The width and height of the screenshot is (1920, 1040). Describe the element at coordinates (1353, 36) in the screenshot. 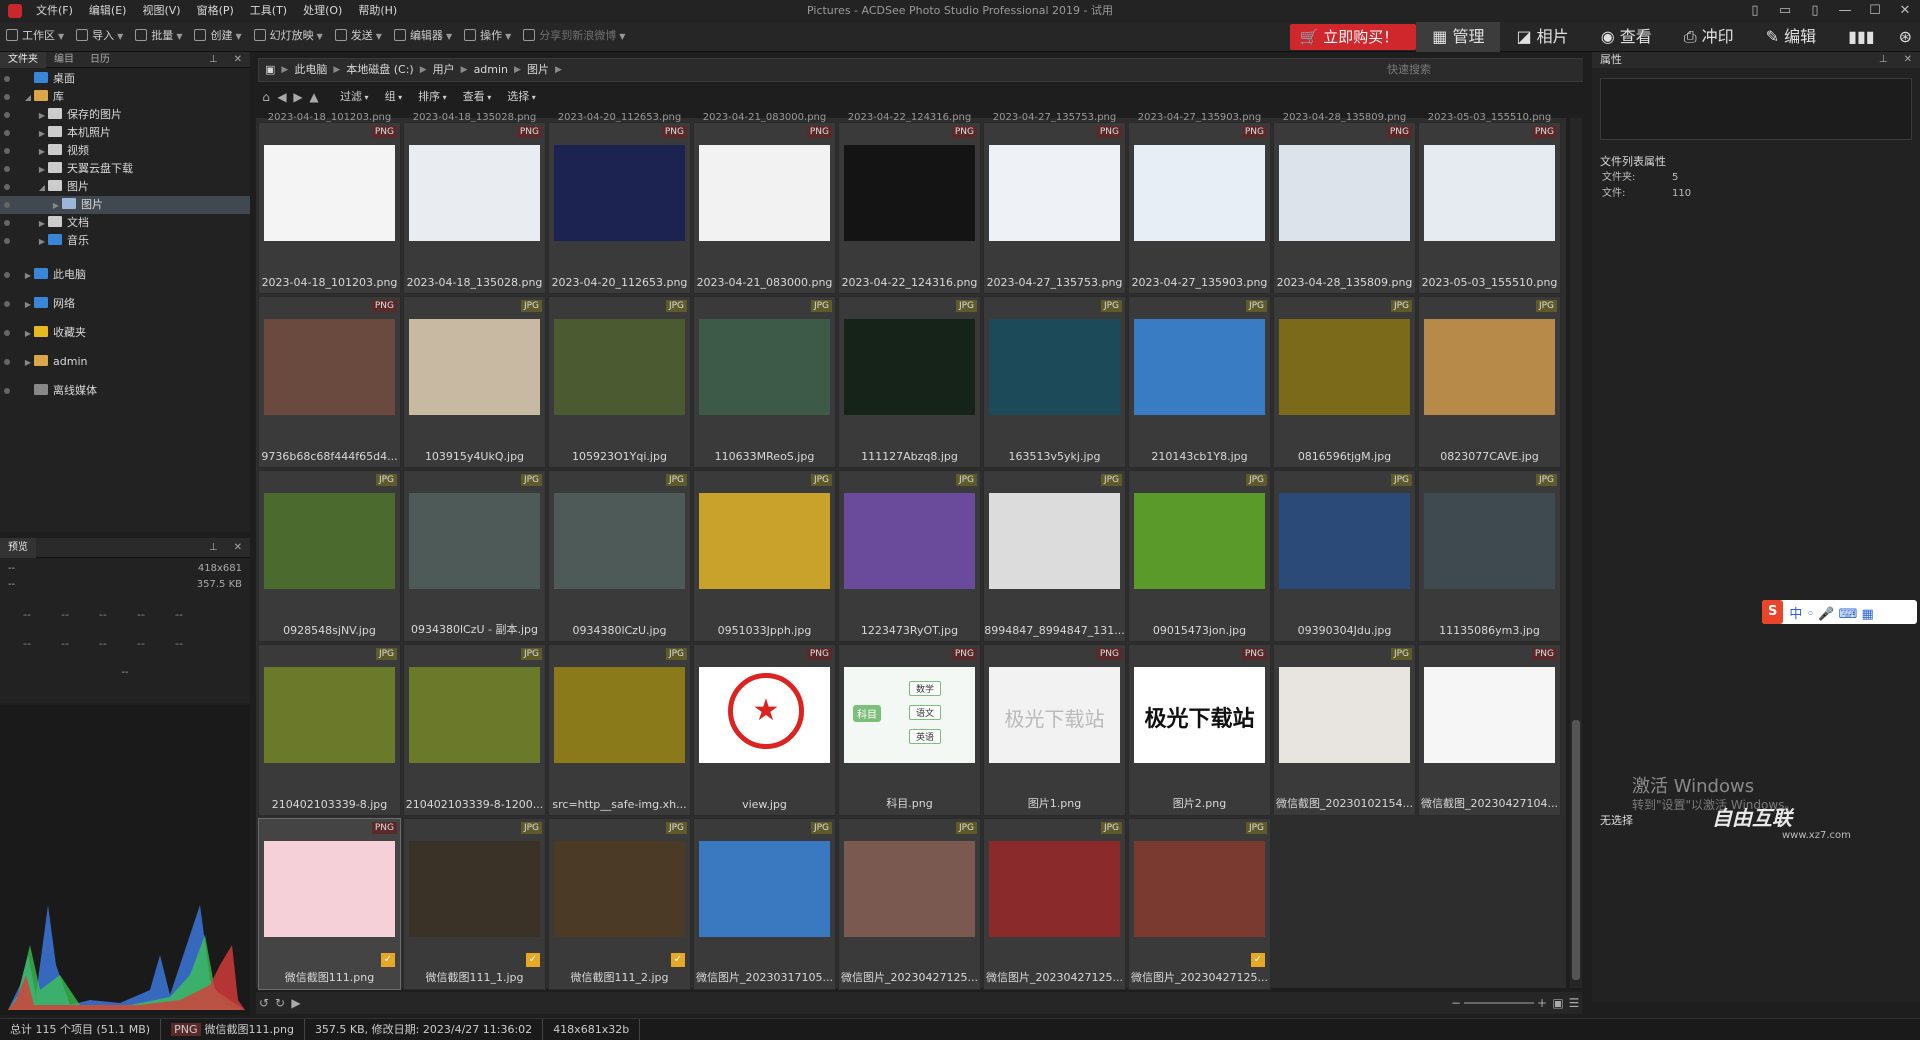

I see `buy-now-button: 🛒 立即购买！` at that location.